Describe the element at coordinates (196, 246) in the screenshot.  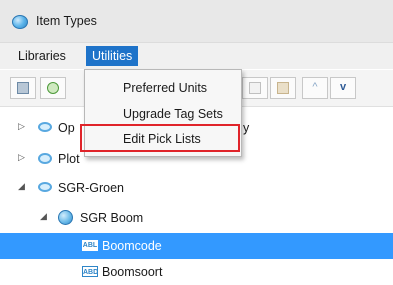
I see `tree-row-boomcode: ABL Boomcode` at that location.